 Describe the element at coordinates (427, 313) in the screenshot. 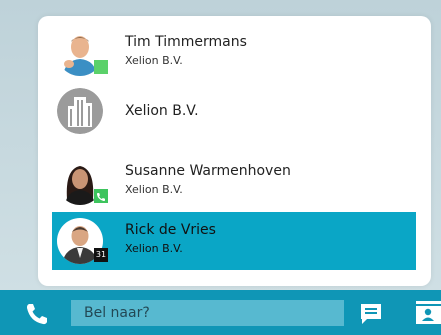

I see `contacts-book-icon` at that location.